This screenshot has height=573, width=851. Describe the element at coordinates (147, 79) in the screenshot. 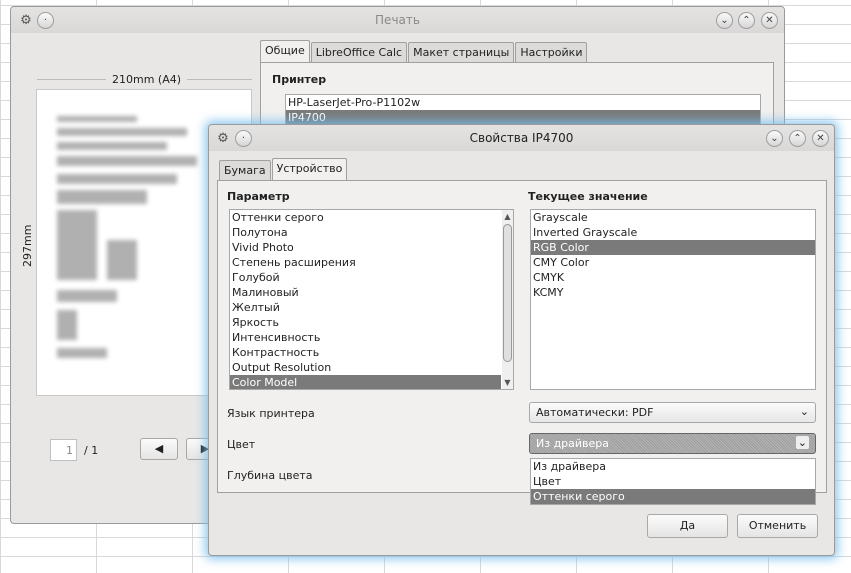

I see `page-width-label: 210mm (A4)` at that location.